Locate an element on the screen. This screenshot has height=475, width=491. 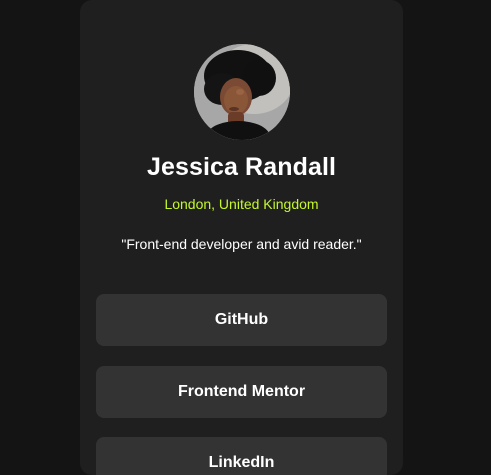
avatar is located at coordinates (242, 92).